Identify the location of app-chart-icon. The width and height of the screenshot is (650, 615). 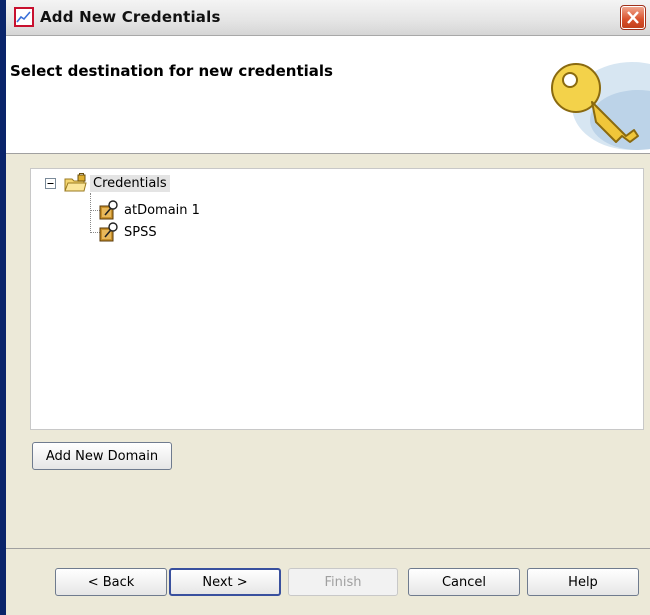
(24, 17).